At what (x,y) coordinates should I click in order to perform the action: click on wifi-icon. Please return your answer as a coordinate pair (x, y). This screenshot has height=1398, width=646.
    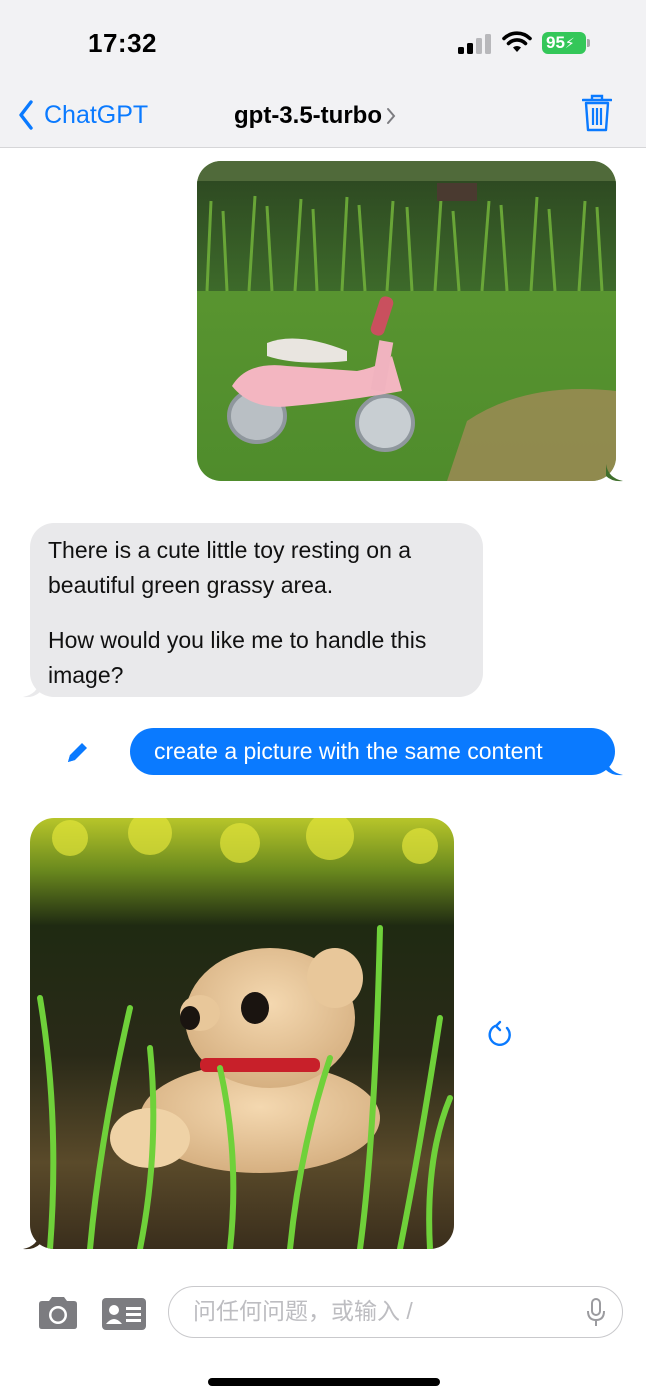
    Looking at the image, I should click on (517, 41).